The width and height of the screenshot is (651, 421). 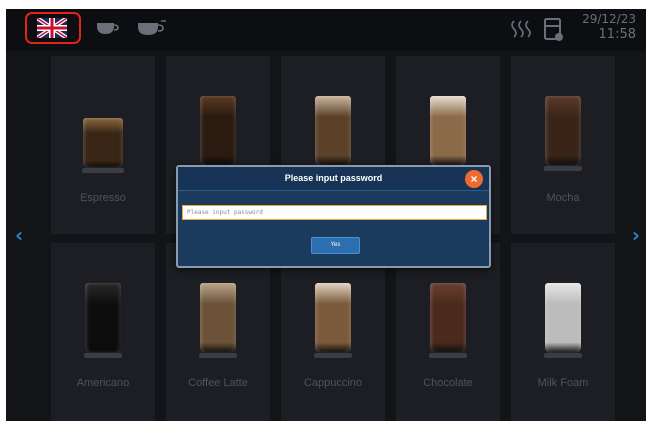 What do you see at coordinates (521, 29) in the screenshot?
I see `heating-icon` at bounding box center [521, 29].